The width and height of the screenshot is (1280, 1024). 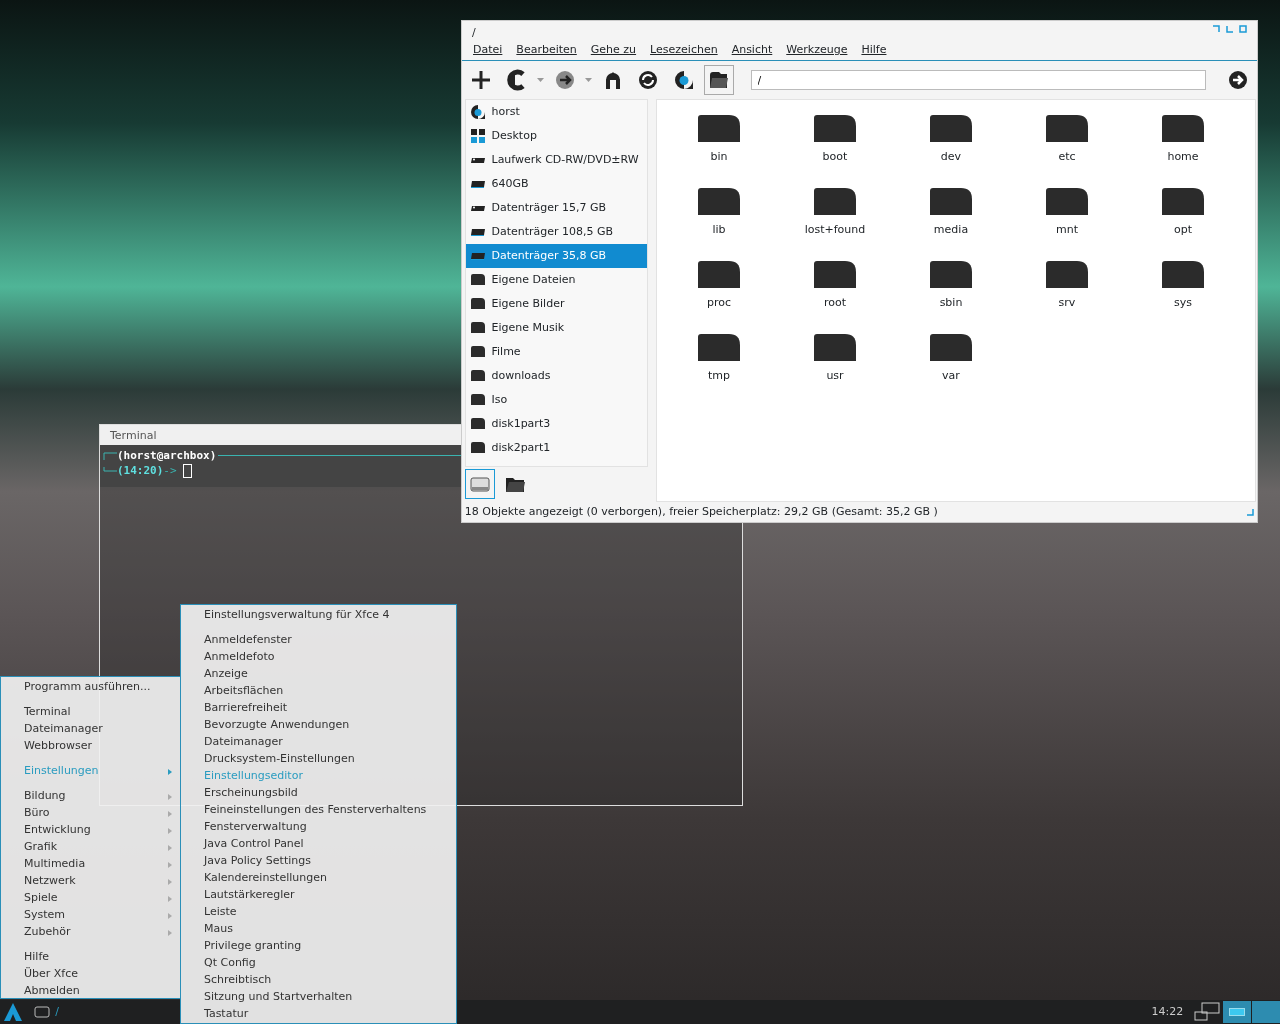 I want to click on menu-item: Kalendereinstellungen, so click(x=318, y=878).